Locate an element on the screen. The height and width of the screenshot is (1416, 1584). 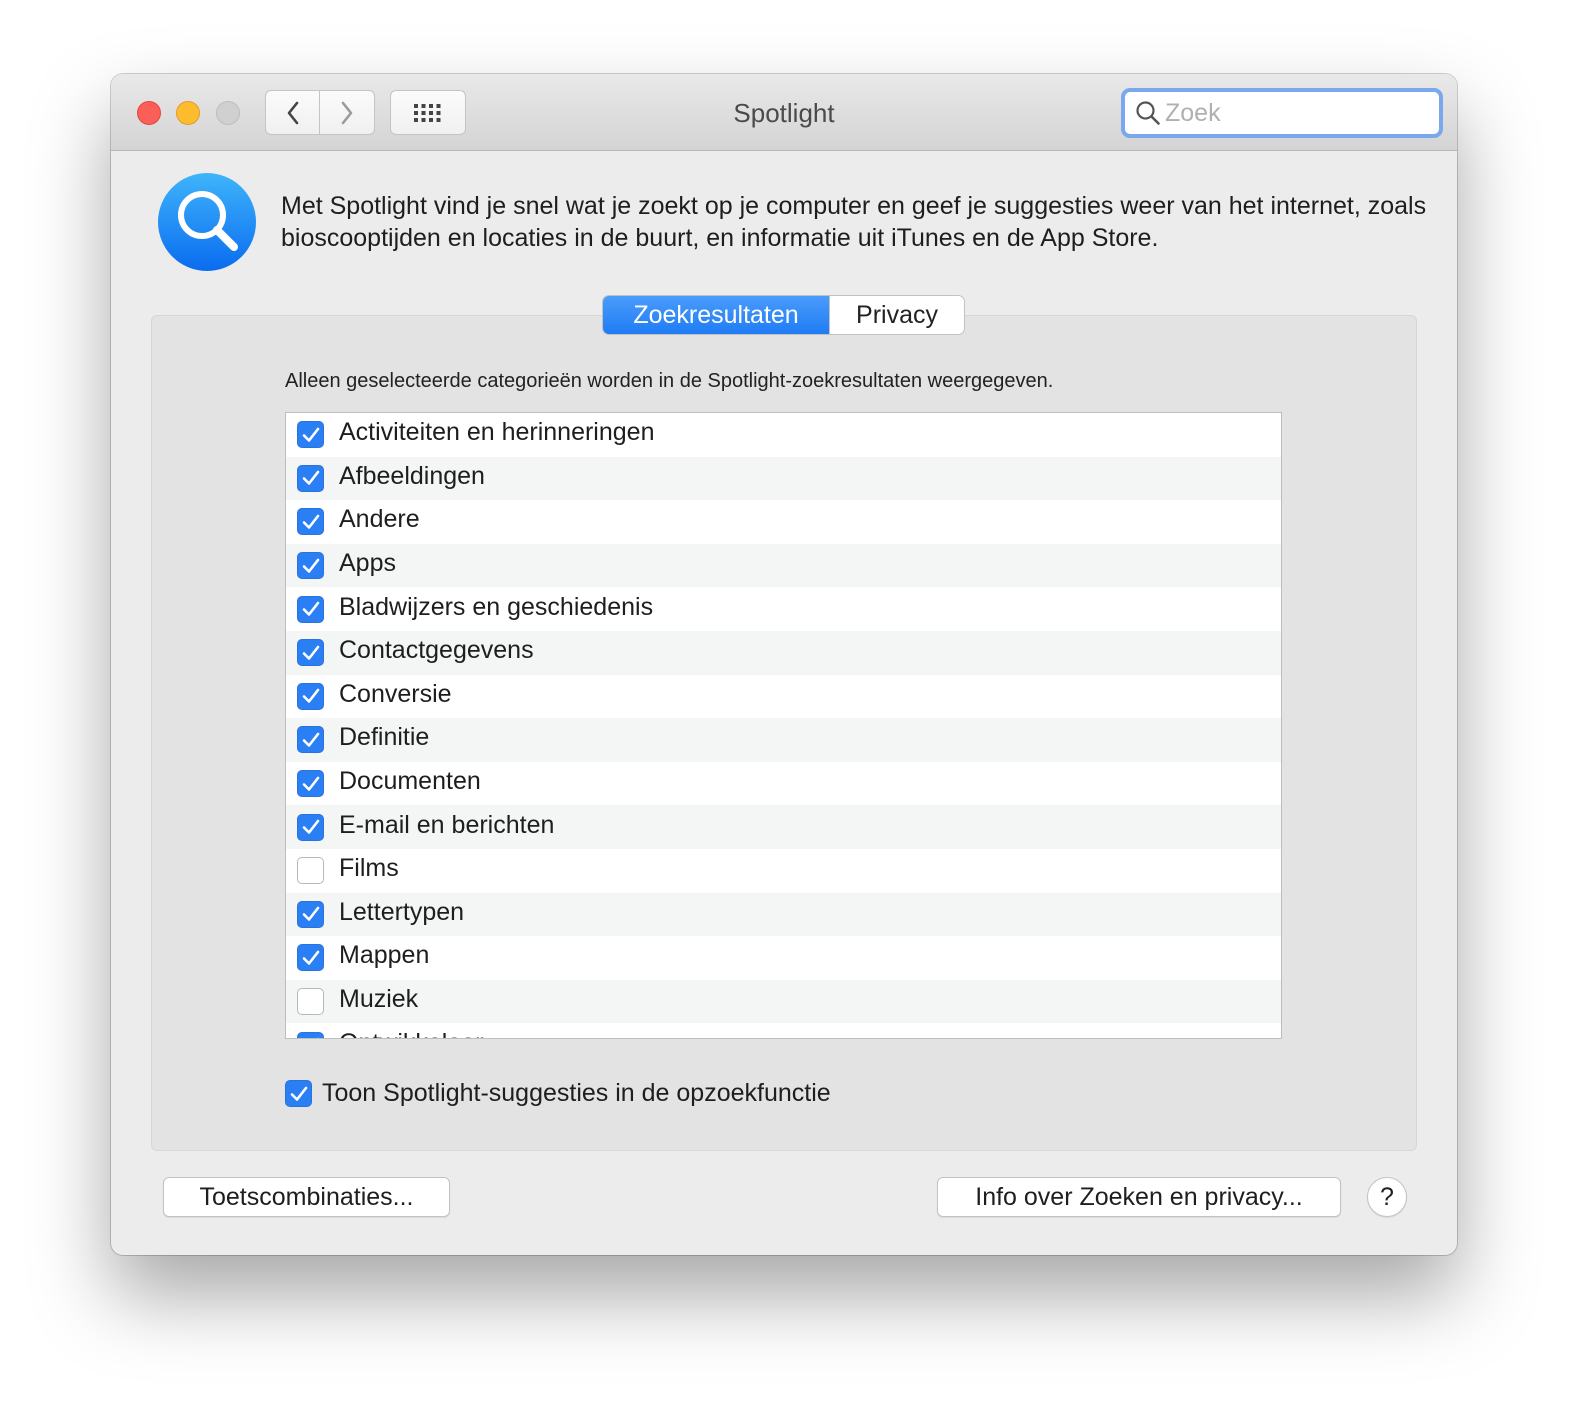
chevron-left-icon is located at coordinates (292, 112).